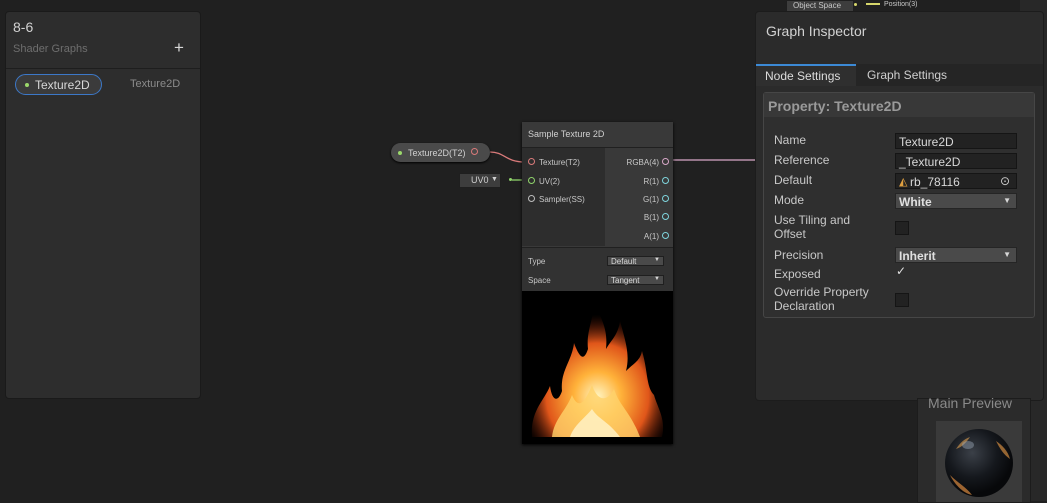 The width and height of the screenshot is (1047, 503). What do you see at coordinates (915, 202) in the screenshot?
I see `mode-dropdown-value: White` at bounding box center [915, 202].